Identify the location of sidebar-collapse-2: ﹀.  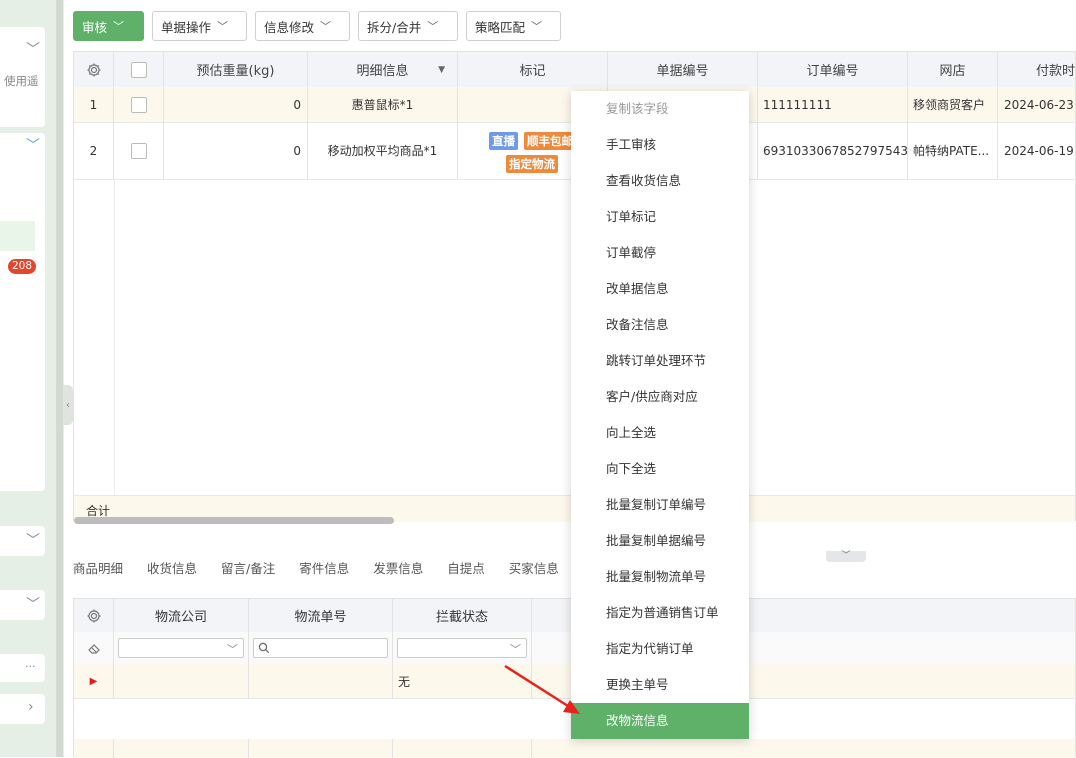
(22, 605).